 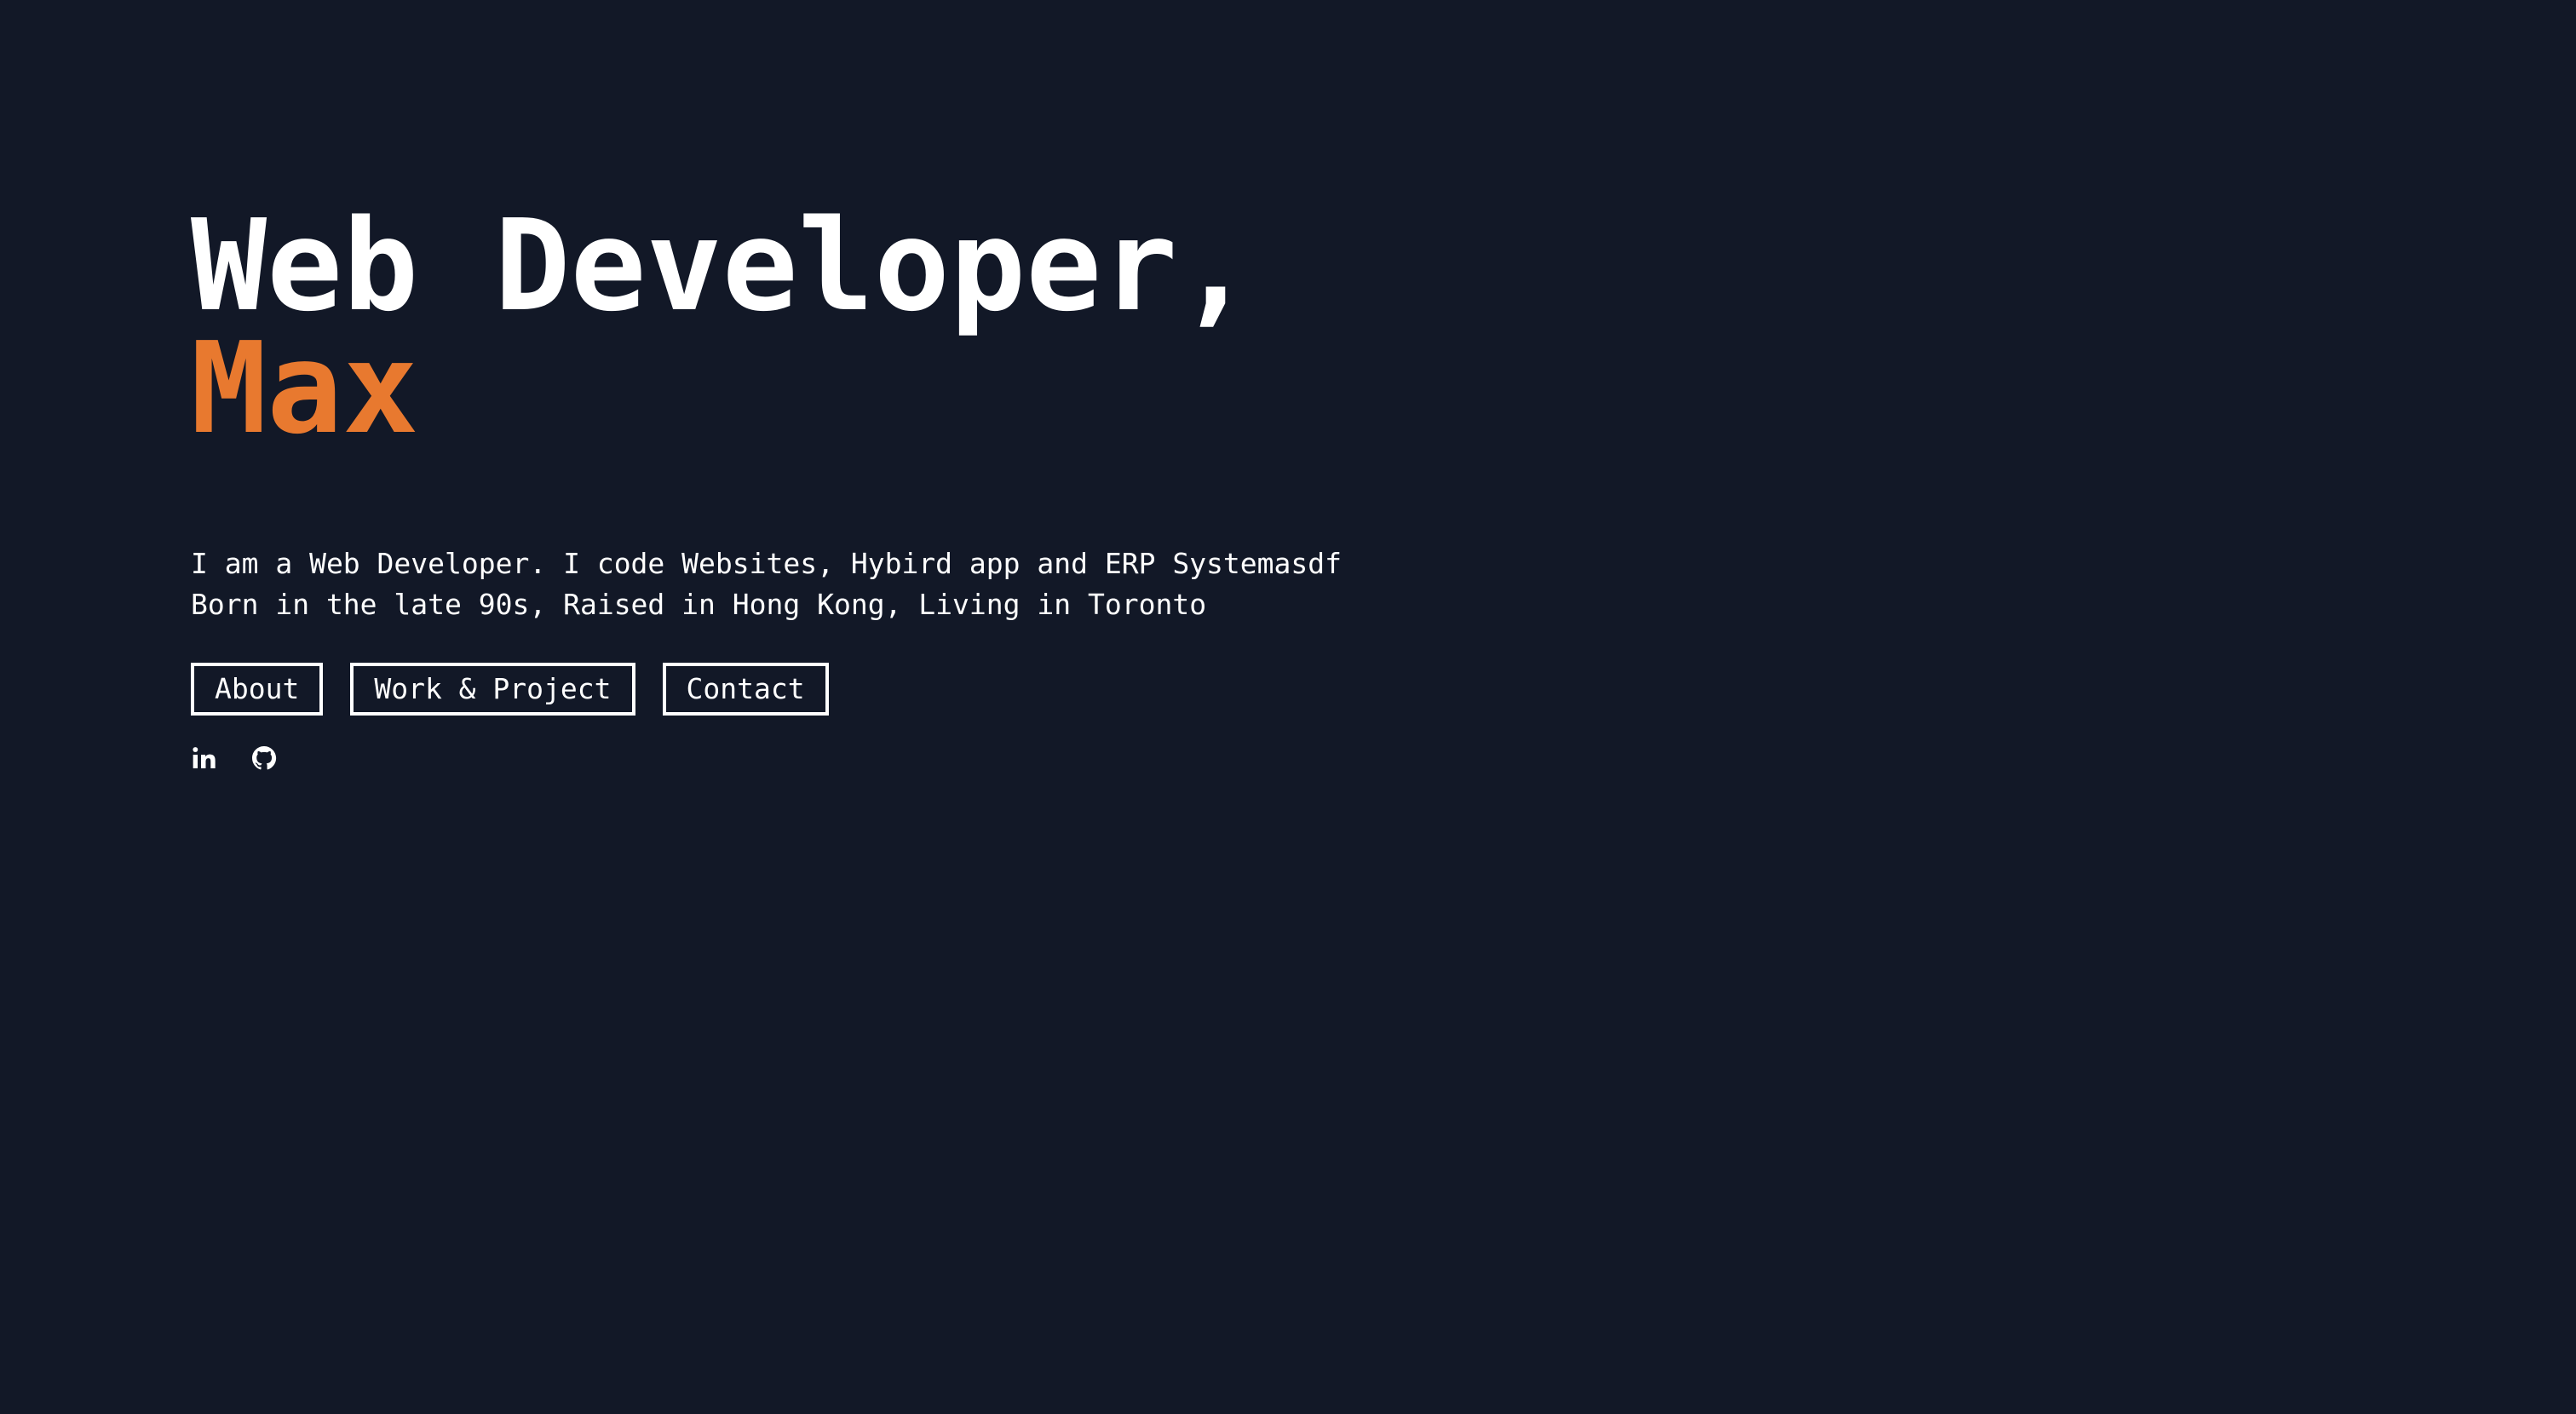 I want to click on headline-name: Max, so click(x=305, y=388).